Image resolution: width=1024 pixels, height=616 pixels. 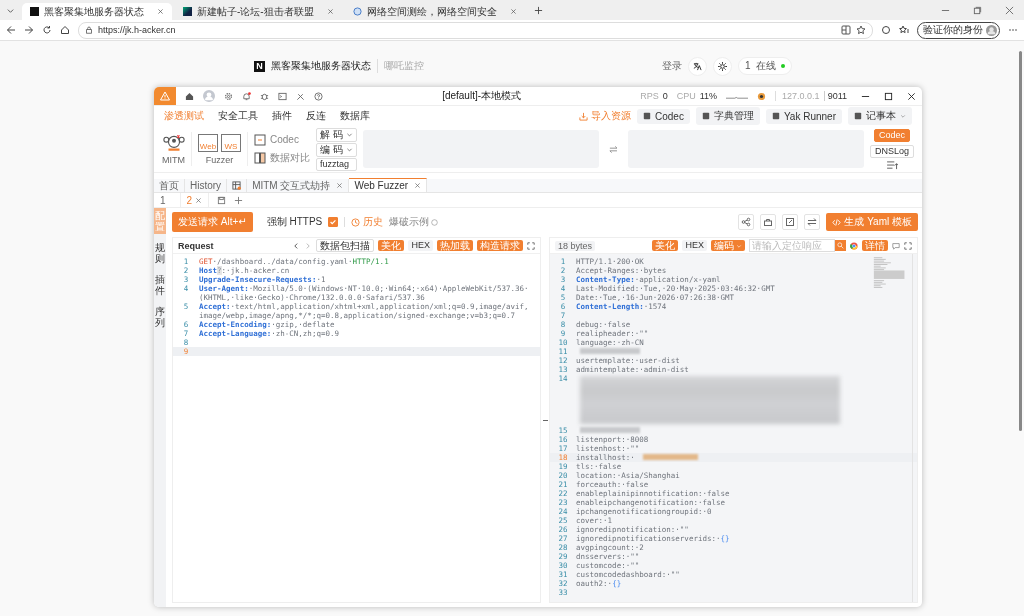 What do you see at coordinates (854, 245) in the screenshot?
I see `browser-icon` at bounding box center [854, 245].